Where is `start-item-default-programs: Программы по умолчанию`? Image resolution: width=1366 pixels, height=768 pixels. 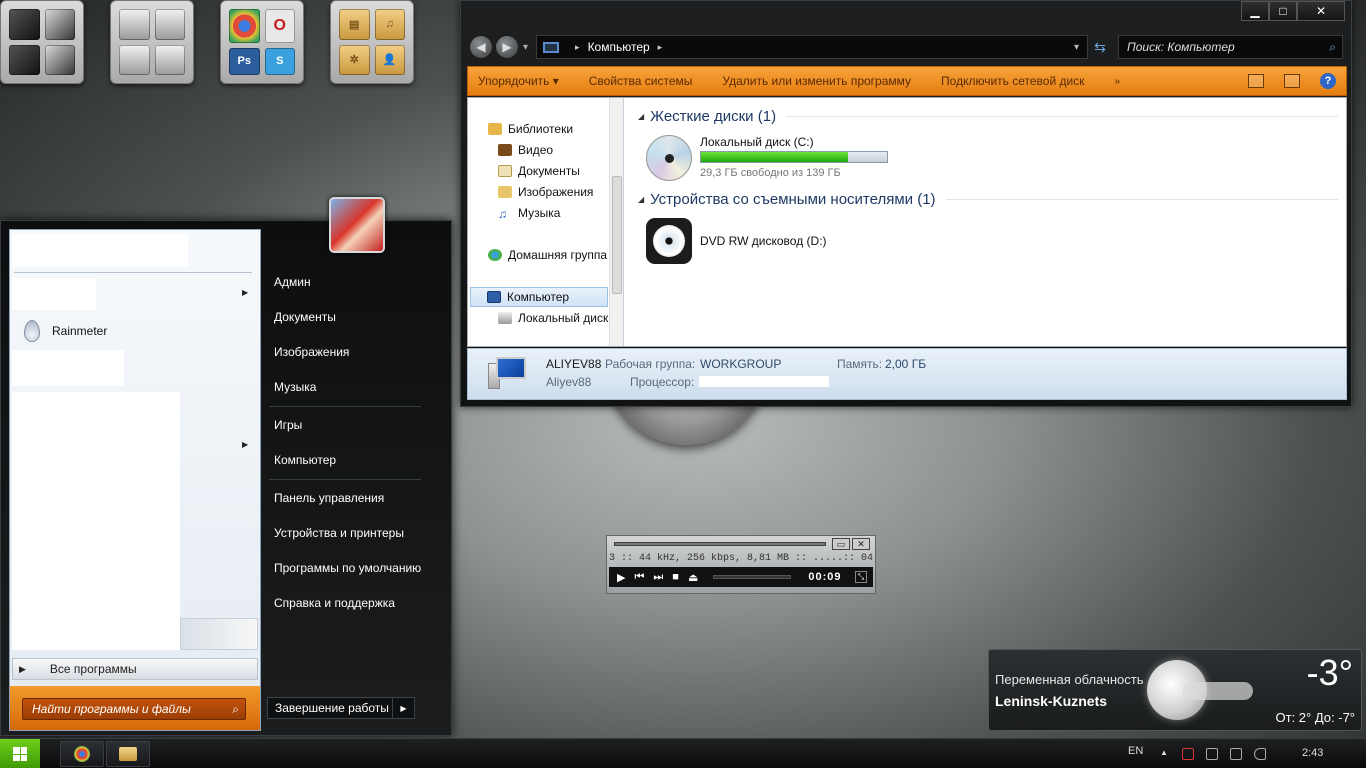 start-item-default-programs: Программы по умолчанию is located at coordinates (347, 568).